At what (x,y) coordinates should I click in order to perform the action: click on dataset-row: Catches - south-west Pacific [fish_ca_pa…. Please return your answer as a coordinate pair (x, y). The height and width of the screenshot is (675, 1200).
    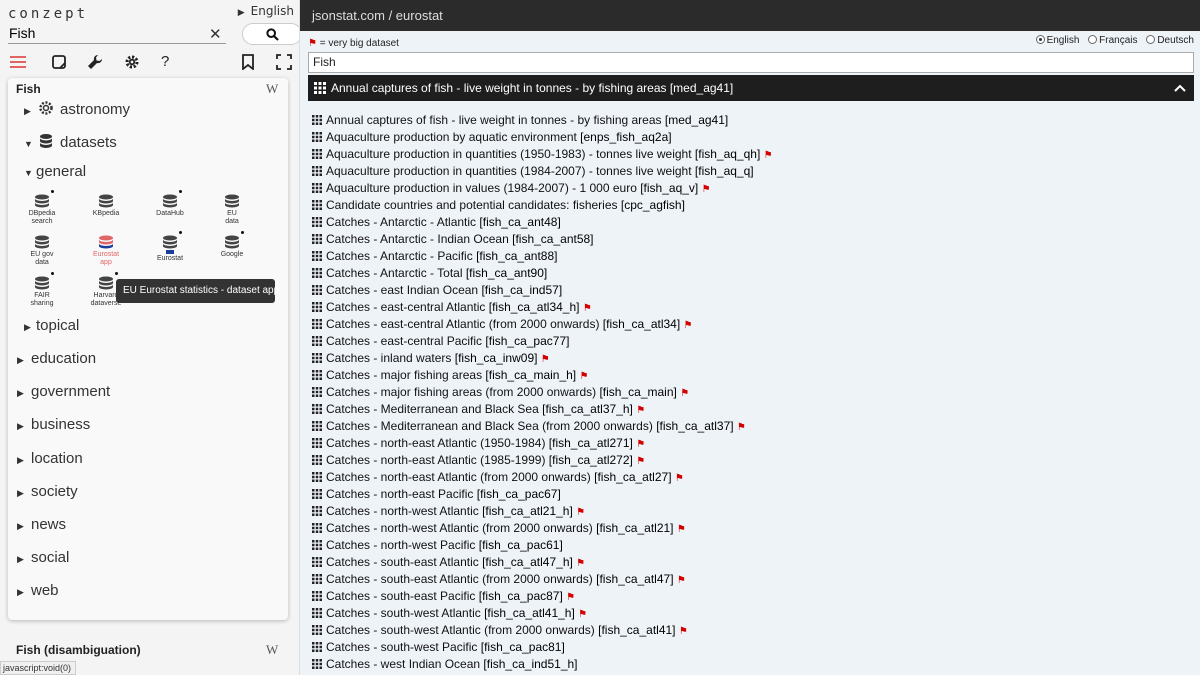
    Looking at the image, I should click on (752, 647).